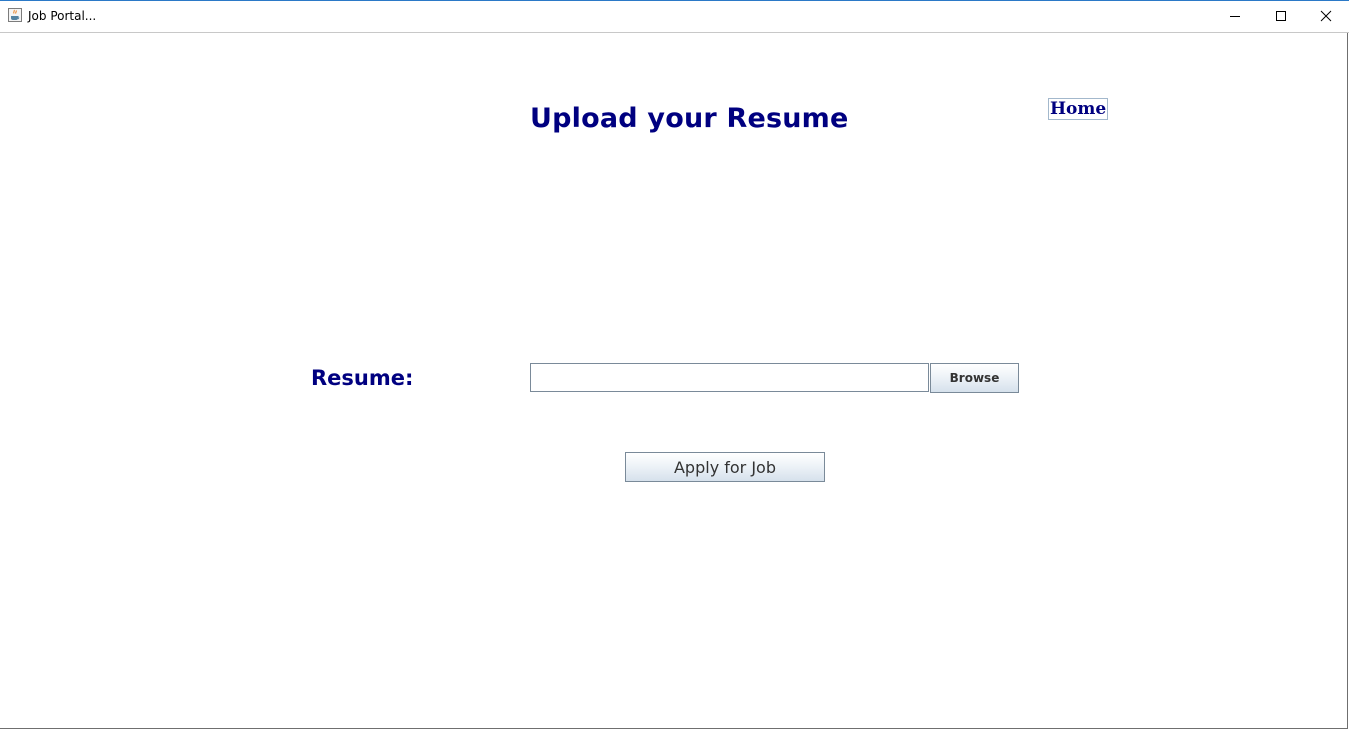 The image size is (1349, 729). Describe the element at coordinates (725, 467) in the screenshot. I see `apply-for-job-button: Apply for Job` at that location.